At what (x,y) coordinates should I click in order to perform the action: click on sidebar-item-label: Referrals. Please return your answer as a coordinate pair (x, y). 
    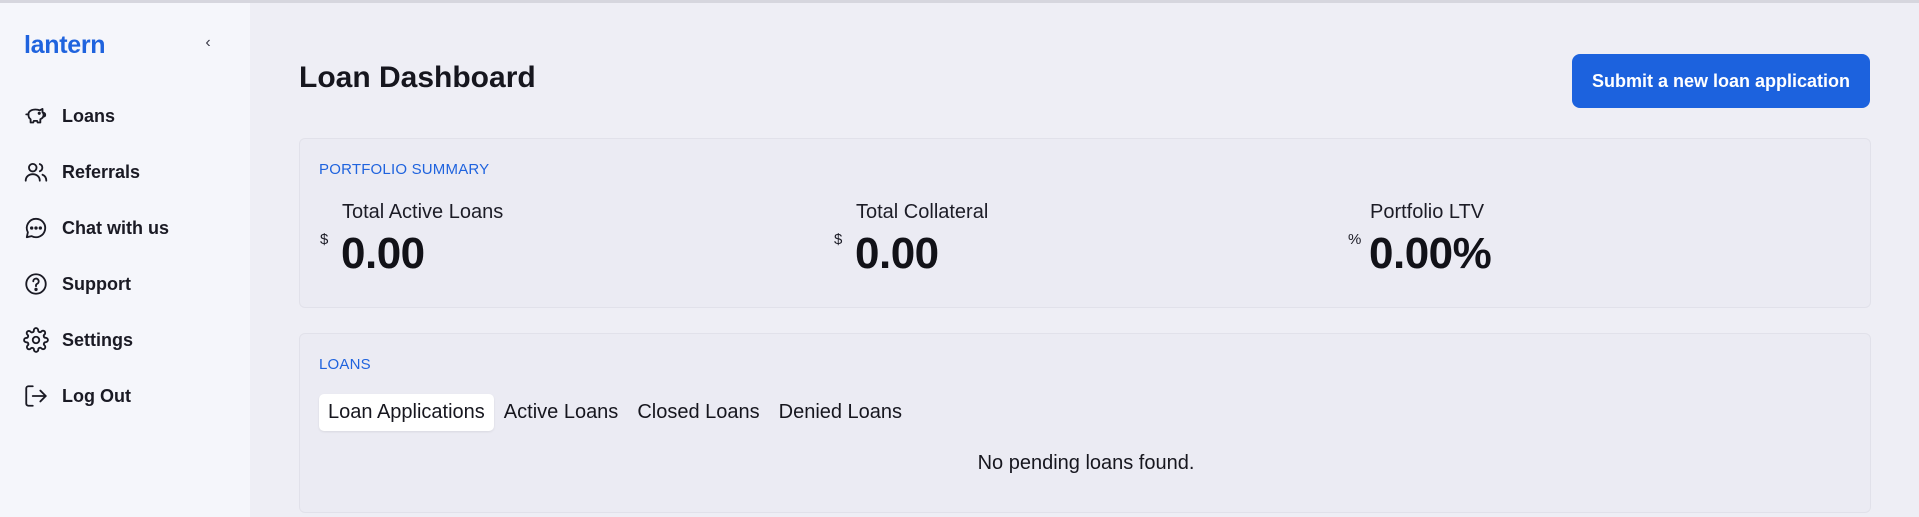
    Looking at the image, I should click on (101, 171).